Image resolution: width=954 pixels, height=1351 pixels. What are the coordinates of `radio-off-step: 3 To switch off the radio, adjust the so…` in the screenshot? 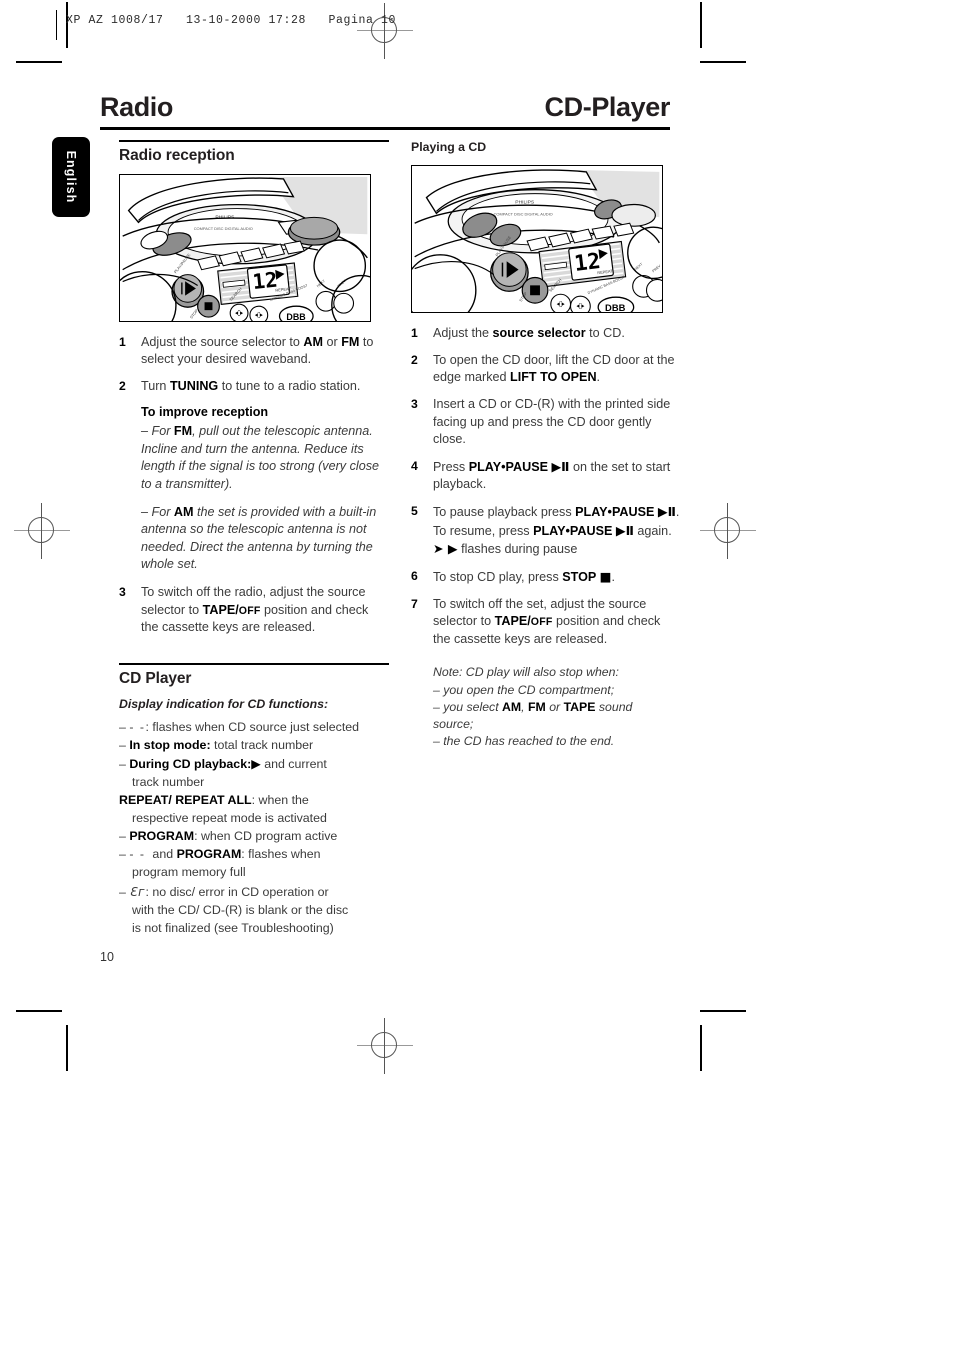 It's located at (254, 610).